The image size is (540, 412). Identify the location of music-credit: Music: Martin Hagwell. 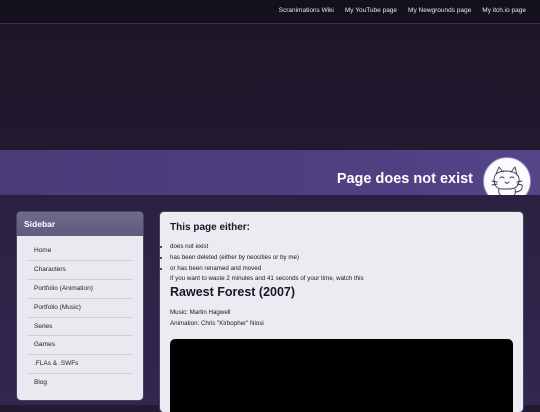
(200, 312).